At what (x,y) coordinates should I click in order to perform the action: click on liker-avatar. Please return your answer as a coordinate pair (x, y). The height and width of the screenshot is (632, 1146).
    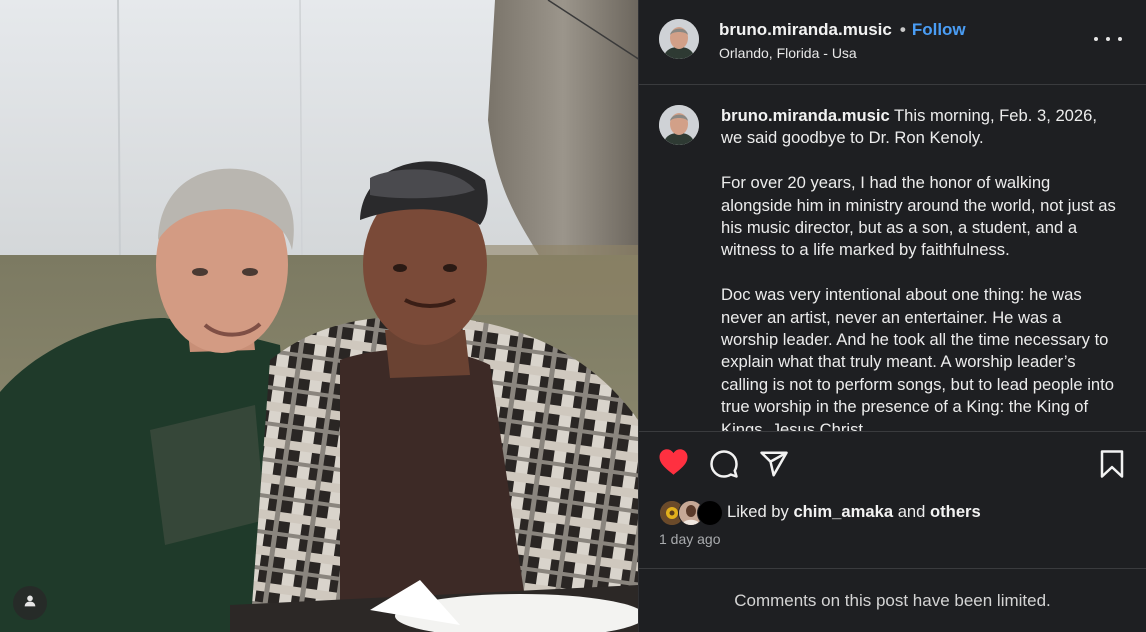
    Looking at the image, I should click on (710, 513).